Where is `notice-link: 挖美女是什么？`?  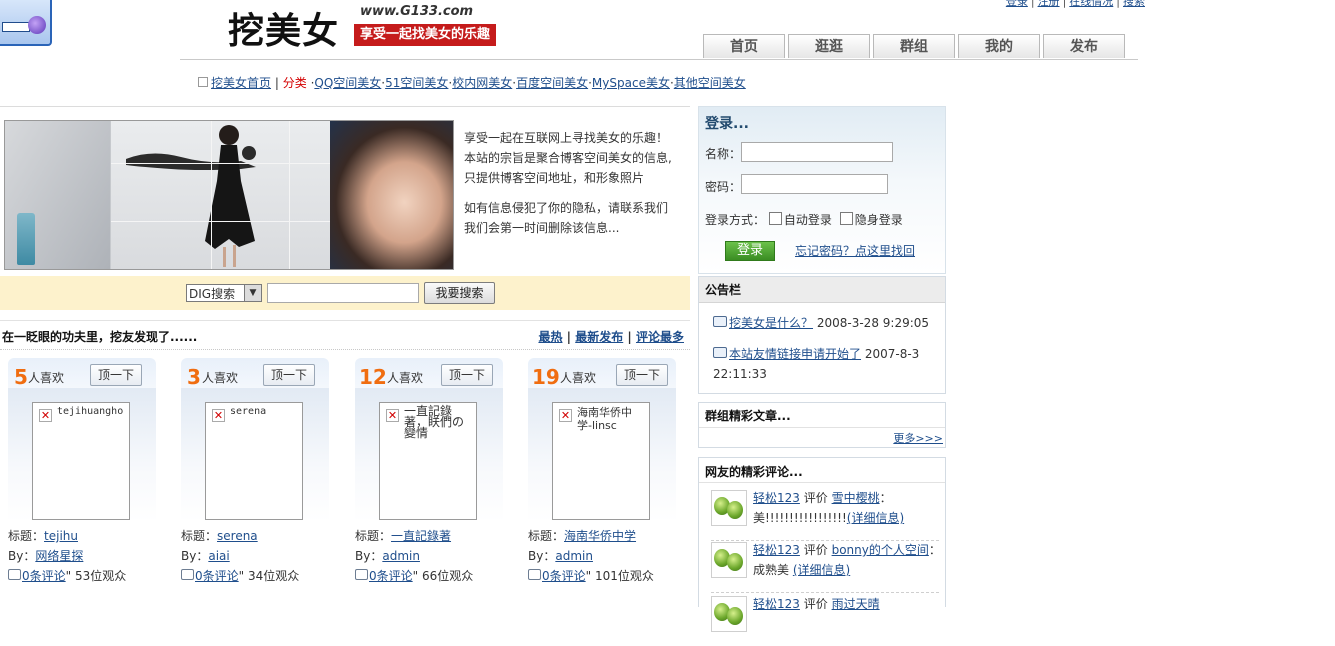 notice-link: 挖美女是什么？ is located at coordinates (771, 323).